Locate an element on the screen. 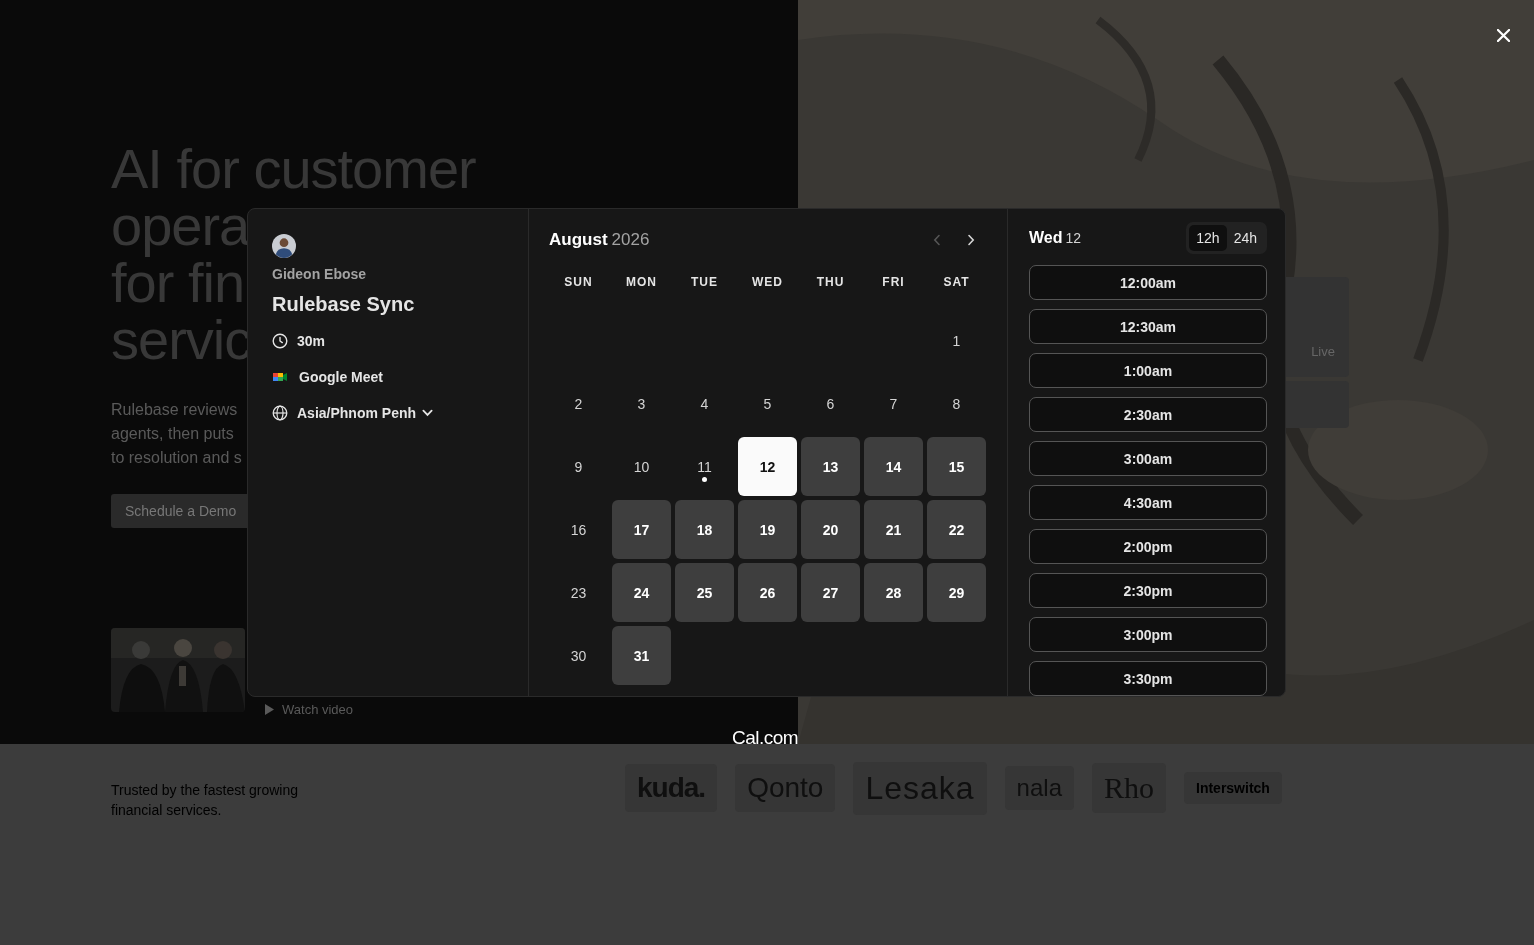 The height and width of the screenshot is (945, 1534). time-slot-button: 2:30pm is located at coordinates (1148, 590).